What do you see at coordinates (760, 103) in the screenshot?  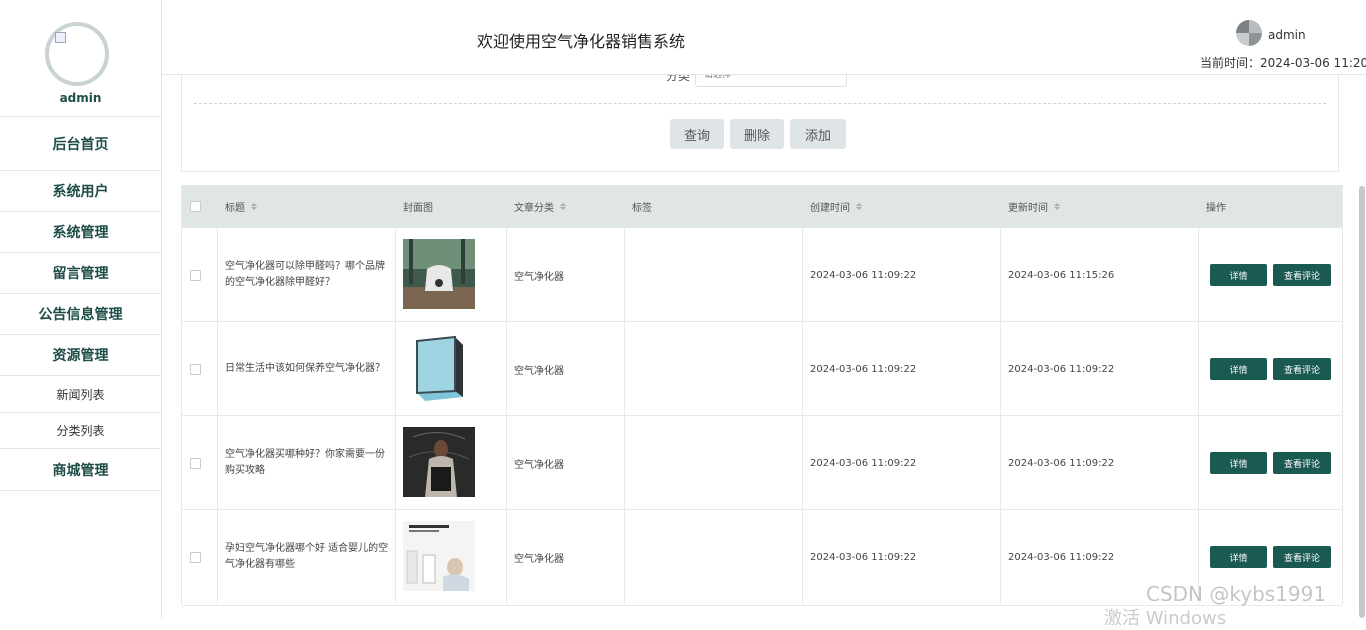 I see `divider` at bounding box center [760, 103].